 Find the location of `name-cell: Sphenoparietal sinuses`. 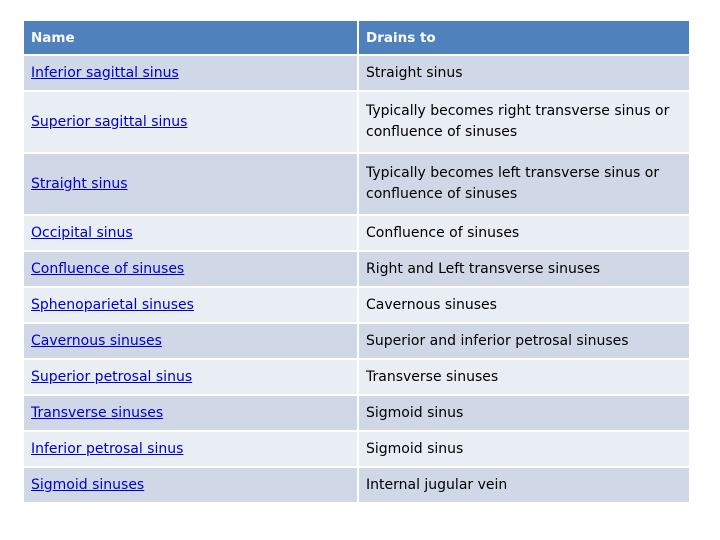

name-cell: Sphenoparietal sinuses is located at coordinates (190, 305).